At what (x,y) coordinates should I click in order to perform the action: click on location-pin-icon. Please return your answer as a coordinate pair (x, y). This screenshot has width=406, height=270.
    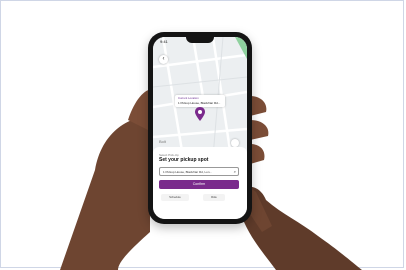
    Looking at the image, I should click on (200, 114).